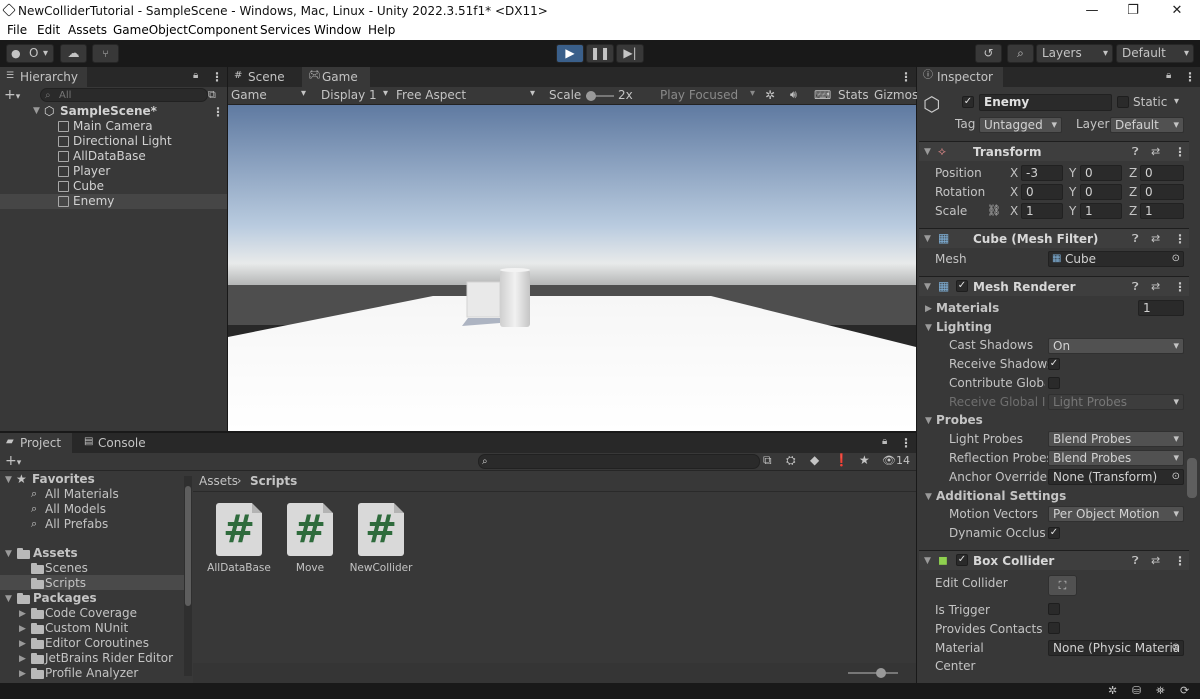  Describe the element at coordinates (19, 95) in the screenshot. I see `add-button: +▾` at that location.